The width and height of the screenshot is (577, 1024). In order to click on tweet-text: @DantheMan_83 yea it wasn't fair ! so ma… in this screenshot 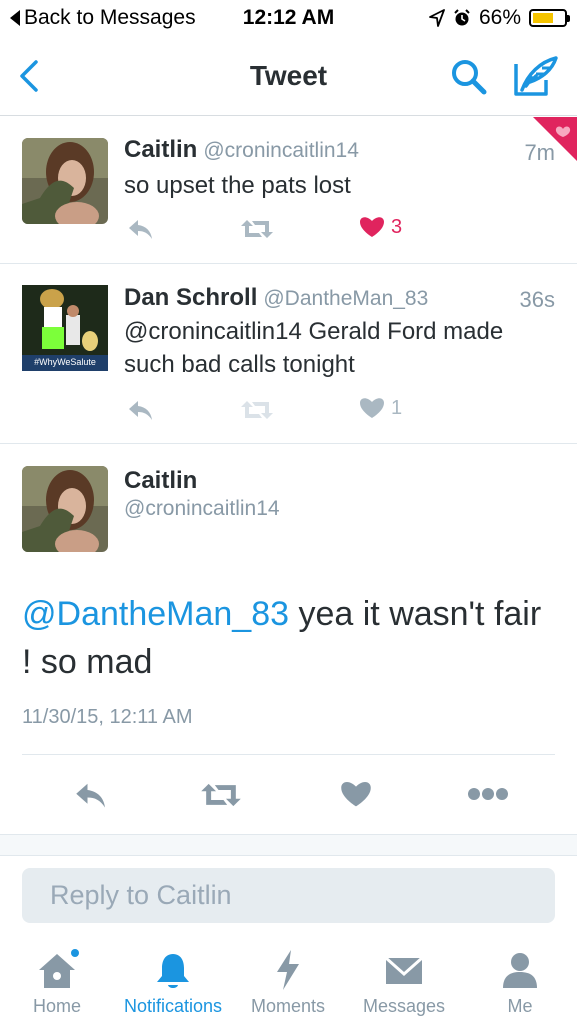, I will do `click(287, 638)`.